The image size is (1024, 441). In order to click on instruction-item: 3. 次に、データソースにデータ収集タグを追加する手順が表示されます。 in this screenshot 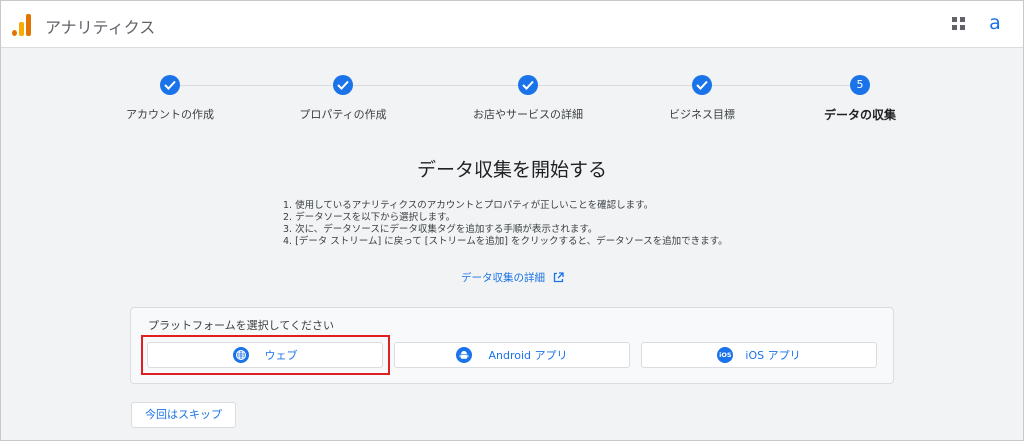, I will do `click(440, 229)`.